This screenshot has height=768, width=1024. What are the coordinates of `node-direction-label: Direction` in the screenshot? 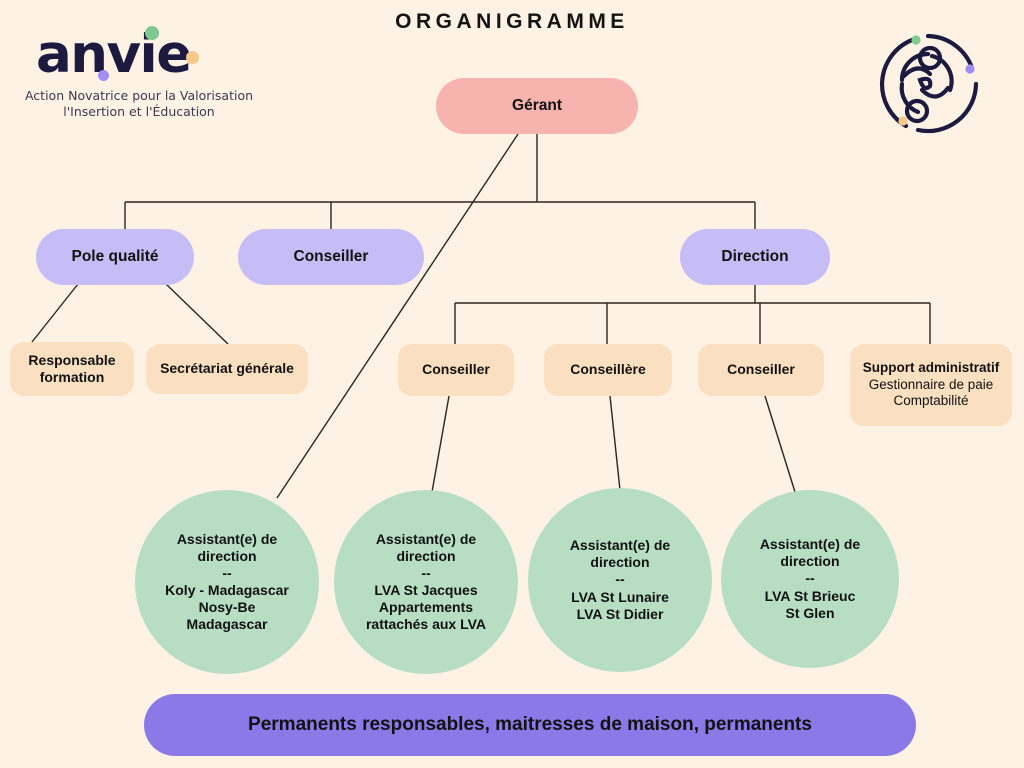 It's located at (755, 256).